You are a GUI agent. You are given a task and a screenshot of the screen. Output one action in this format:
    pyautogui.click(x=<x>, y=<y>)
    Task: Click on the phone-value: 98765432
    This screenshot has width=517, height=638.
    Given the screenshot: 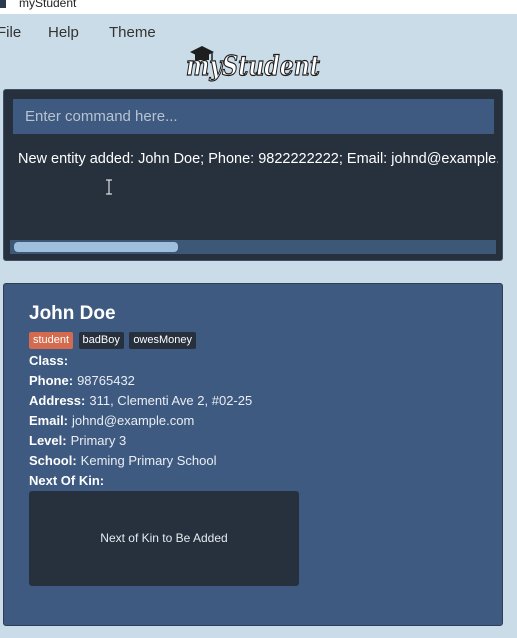 What is the action you would take?
    pyautogui.click(x=106, y=380)
    